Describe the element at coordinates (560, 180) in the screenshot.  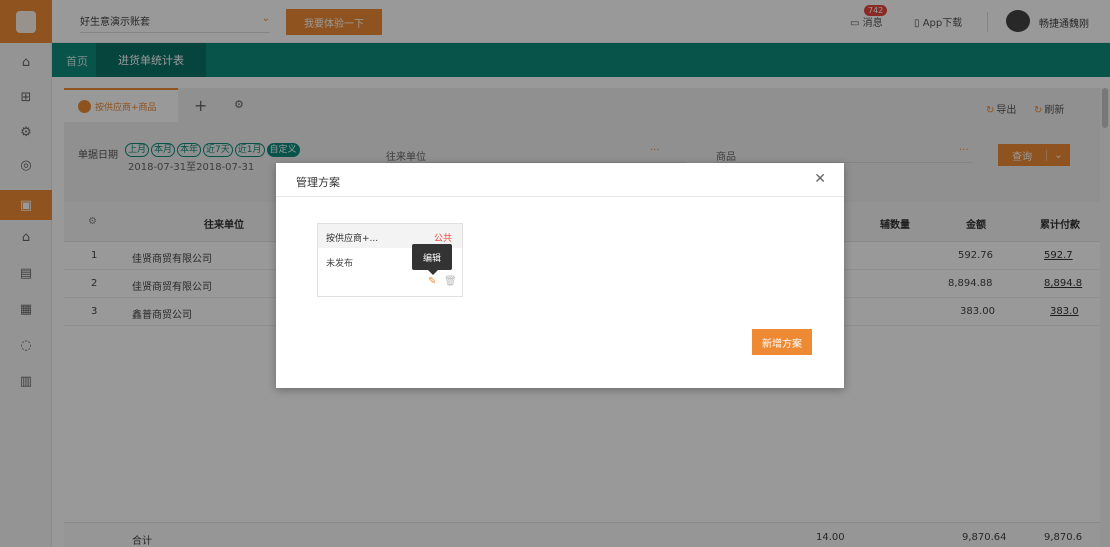
I see `modal-header: 管理方案 ✕` at that location.